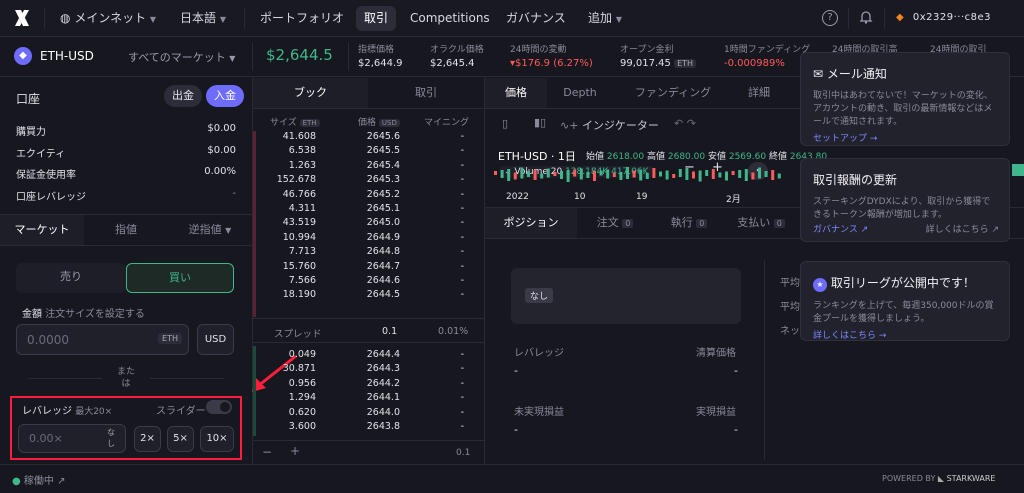 The width and height of the screenshot is (1024, 493). What do you see at coordinates (376, 18) in the screenshot?
I see `nav-trade: 取引` at bounding box center [376, 18].